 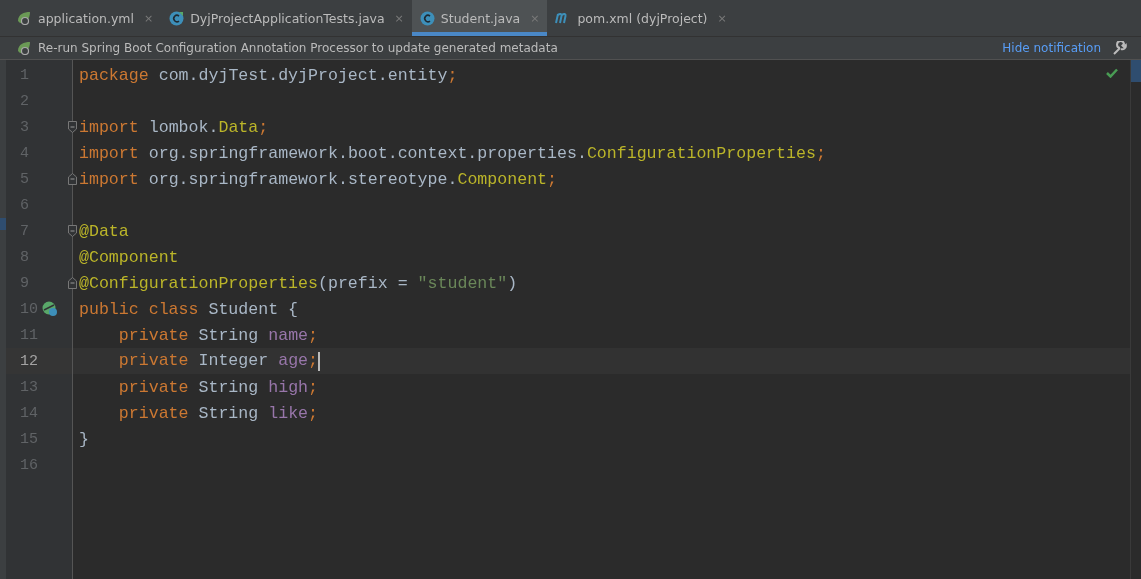 I want to click on wrench-icon, so click(x=1120, y=48).